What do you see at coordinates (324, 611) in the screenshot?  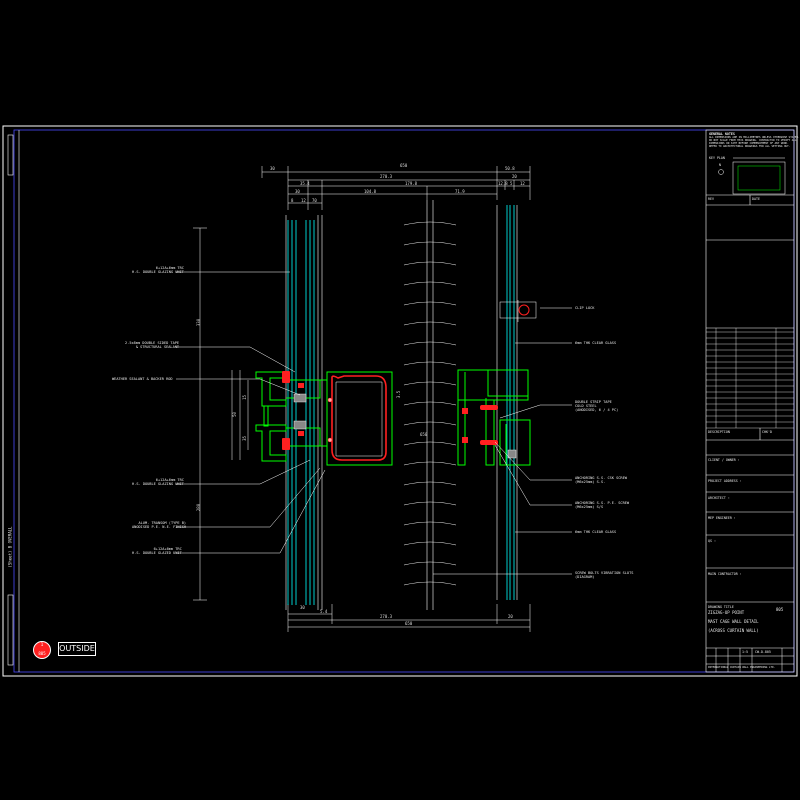 I see `dim-bottom-54: 5.4` at bounding box center [324, 611].